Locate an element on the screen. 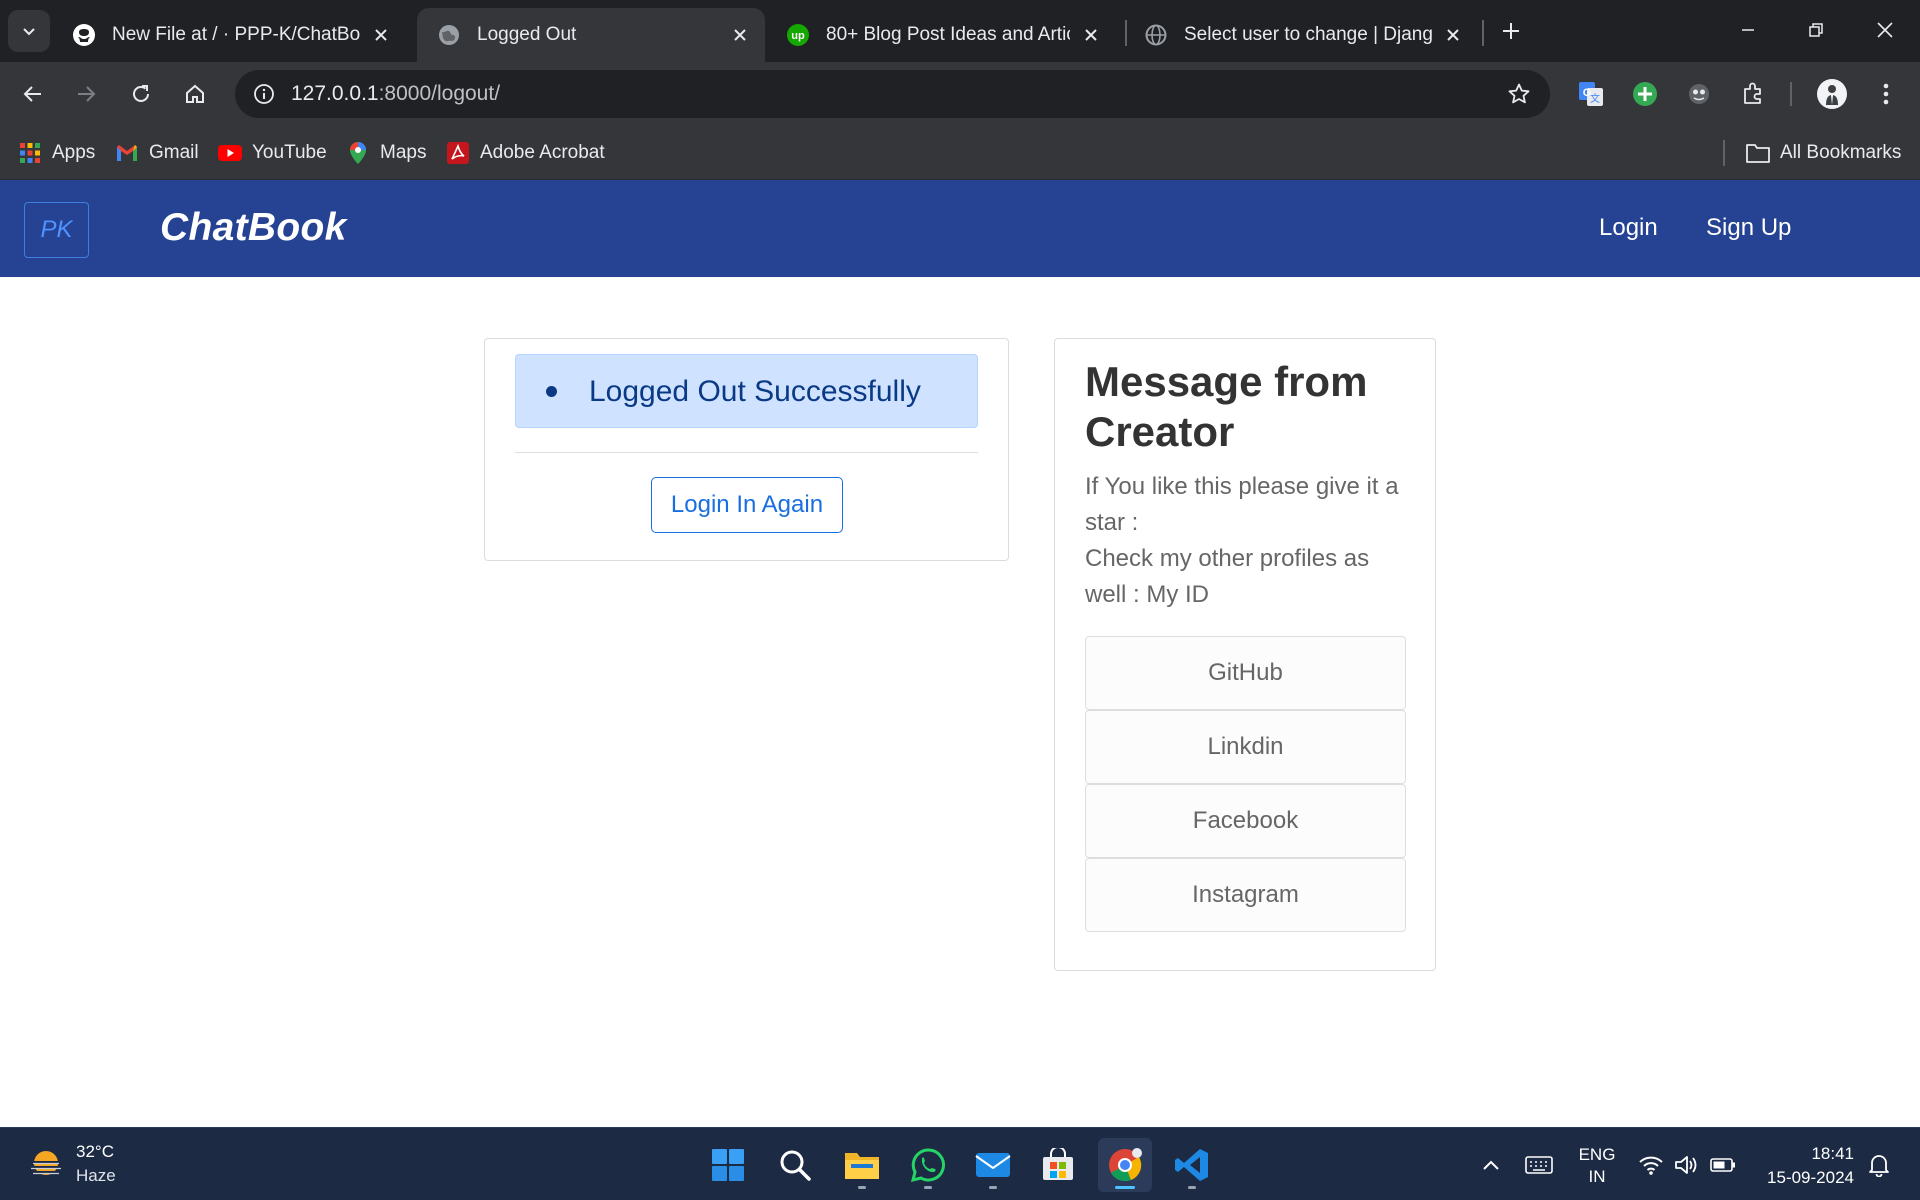  tab-github: New File at / · PPP-K/ChatBook is located at coordinates (229, 35).